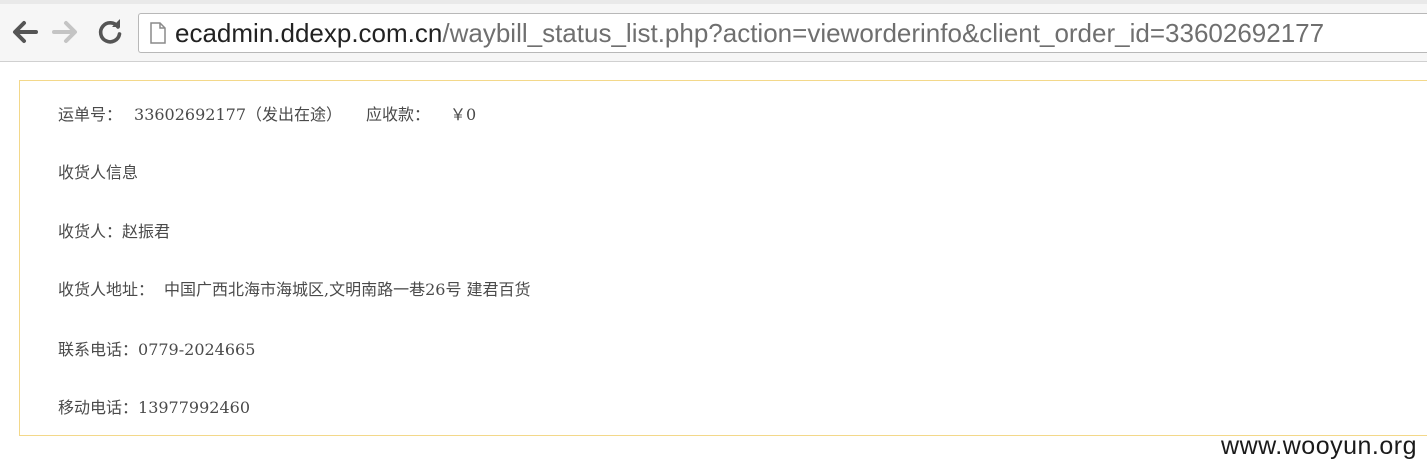  I want to click on forward-arrow-icon, so click(64, 32).